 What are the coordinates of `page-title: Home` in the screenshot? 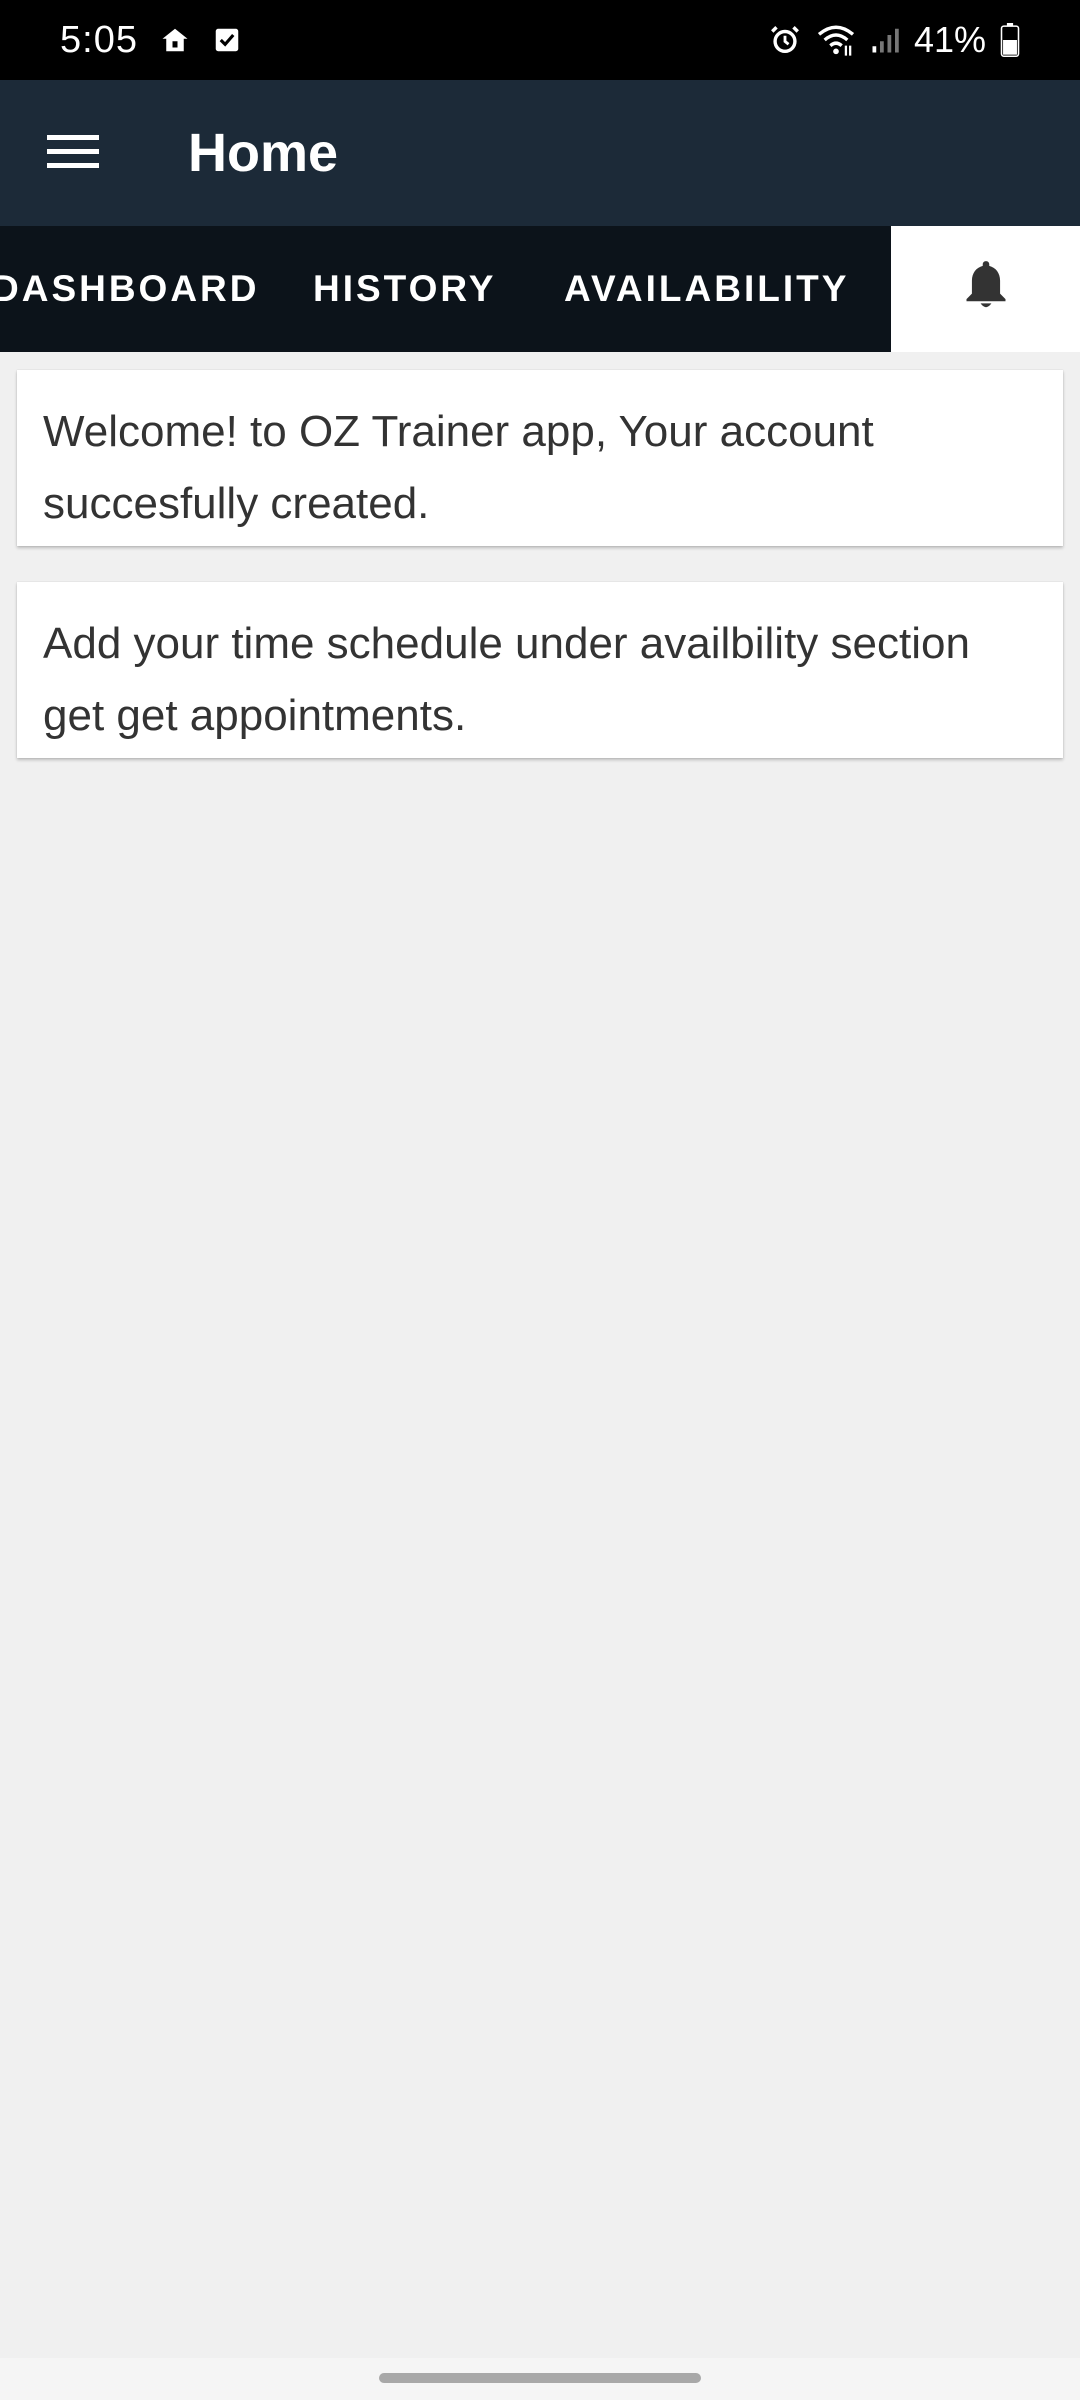 It's located at (263, 153).